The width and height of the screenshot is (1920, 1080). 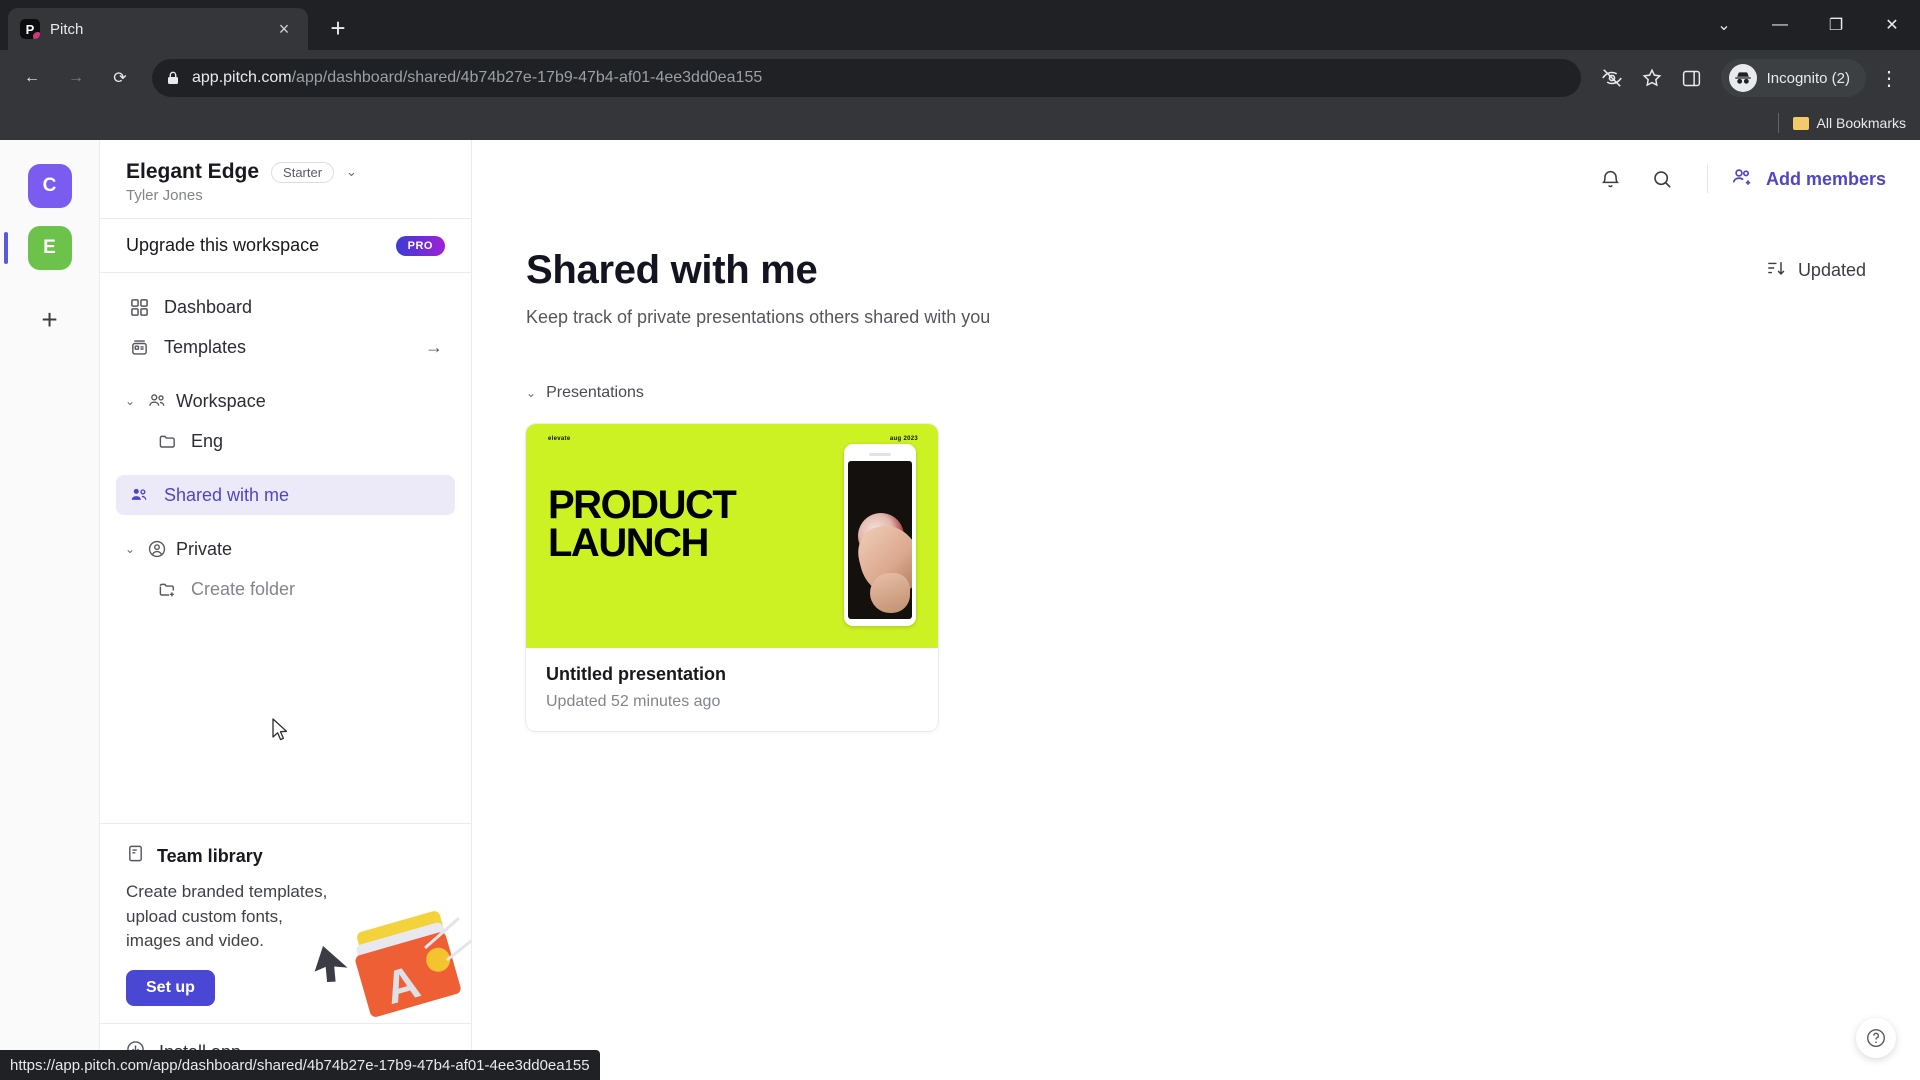 I want to click on third-party-cookie-blocked-icon, so click(x=1612, y=78).